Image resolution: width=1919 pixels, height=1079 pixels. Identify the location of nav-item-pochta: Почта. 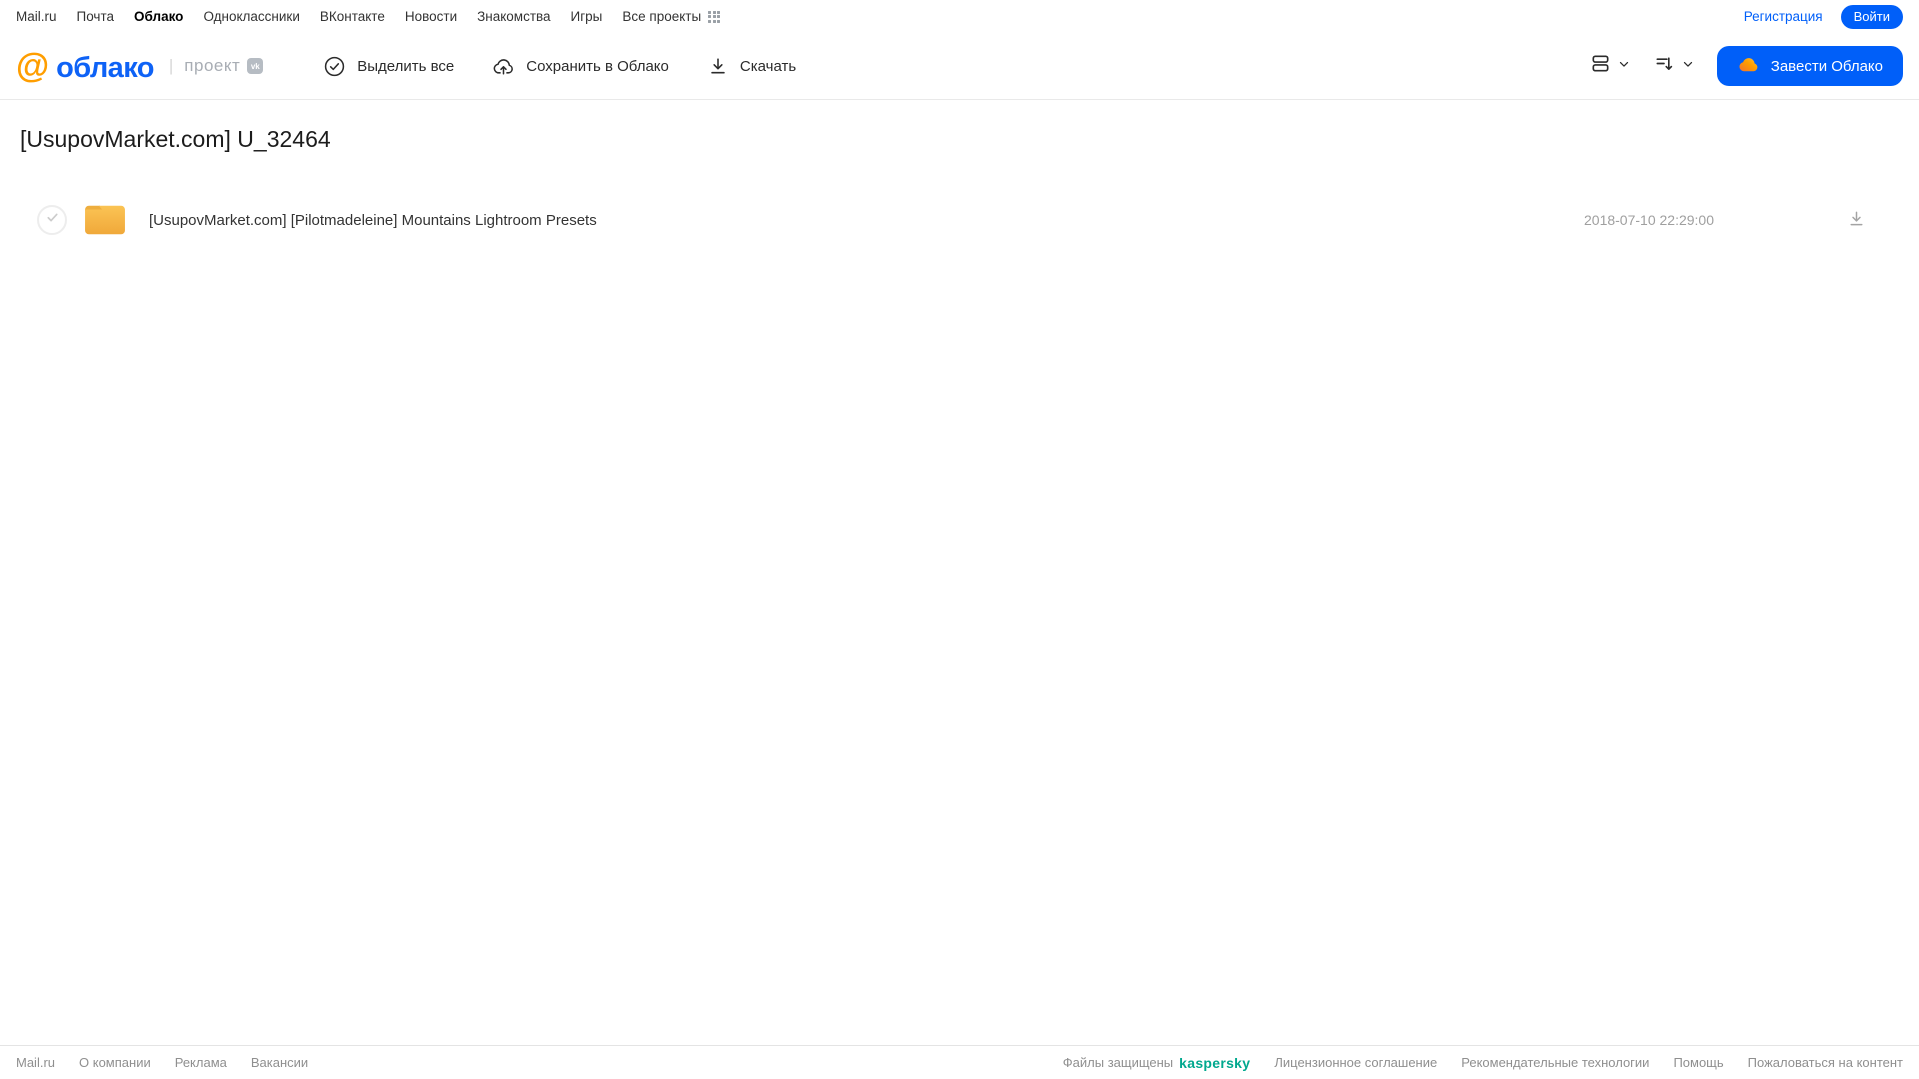
(96, 16).